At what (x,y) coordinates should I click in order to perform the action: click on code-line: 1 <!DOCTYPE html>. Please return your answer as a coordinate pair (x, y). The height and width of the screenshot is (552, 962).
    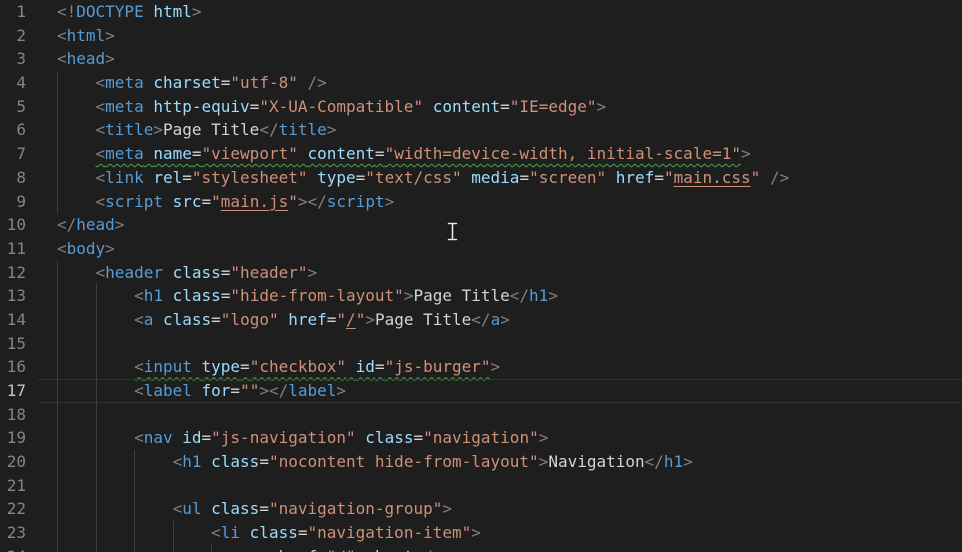
    Looking at the image, I should click on (481, 12).